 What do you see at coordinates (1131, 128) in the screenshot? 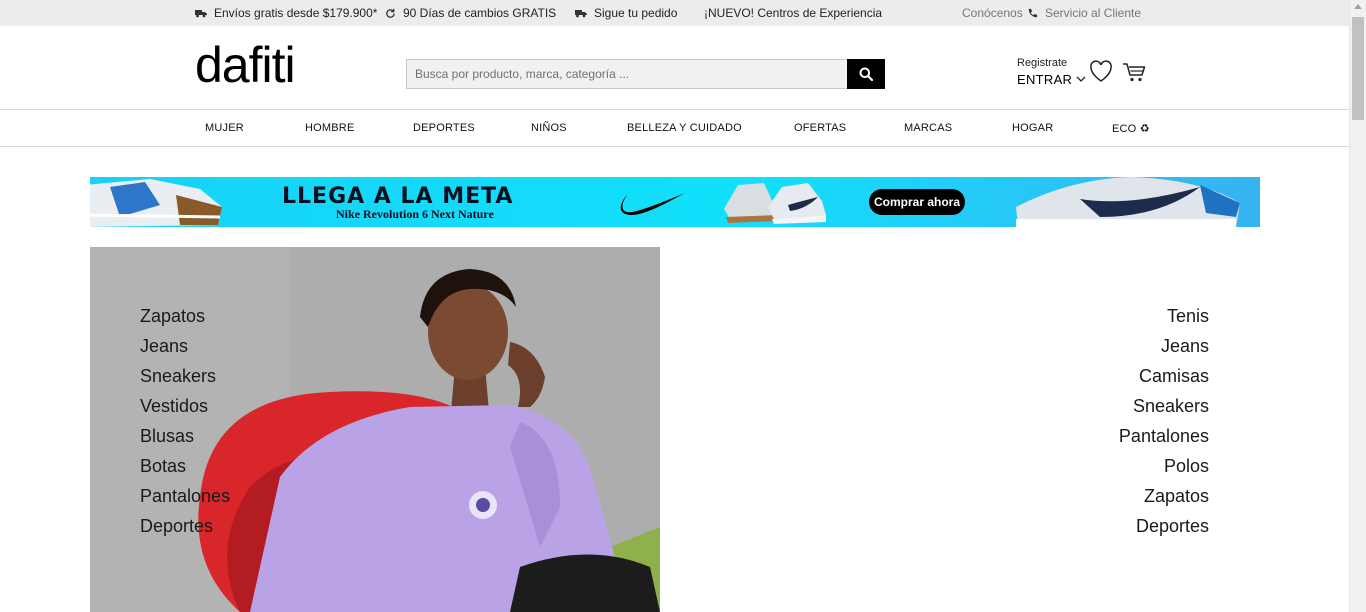
I see `nav-item-eco: ECO ♻` at bounding box center [1131, 128].